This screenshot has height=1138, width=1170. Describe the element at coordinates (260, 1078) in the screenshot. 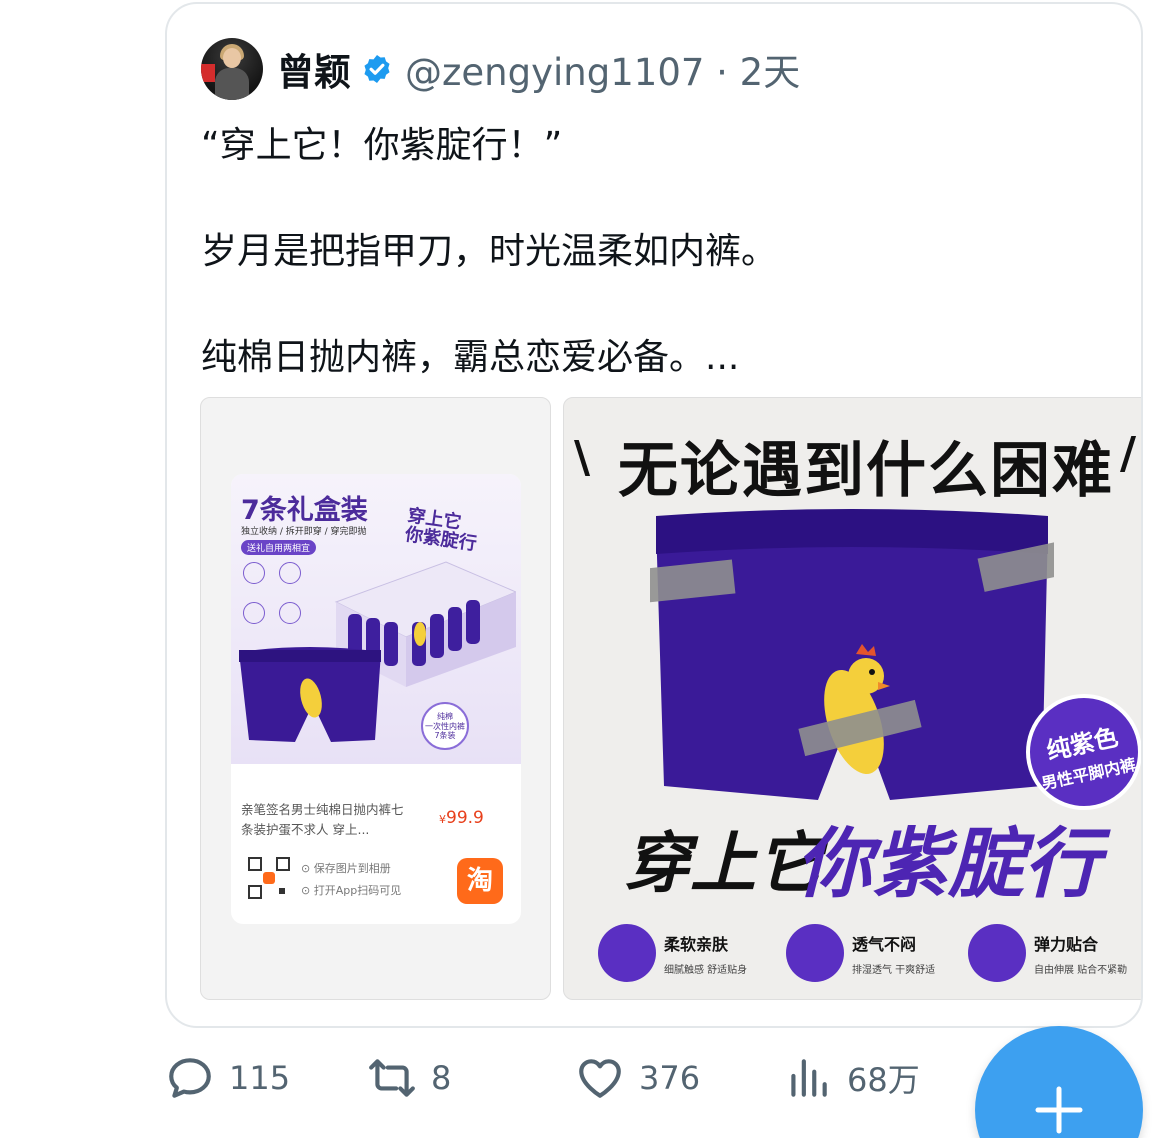

I see `reply-count: 115` at that location.